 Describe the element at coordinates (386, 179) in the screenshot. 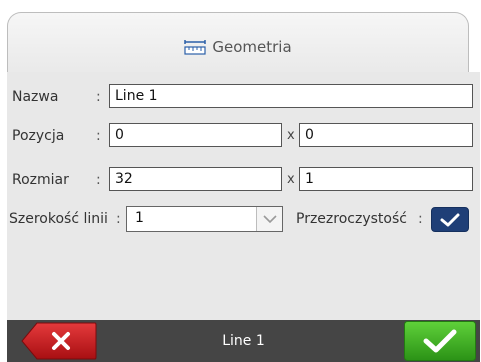

I see `size-height-field: 1` at that location.